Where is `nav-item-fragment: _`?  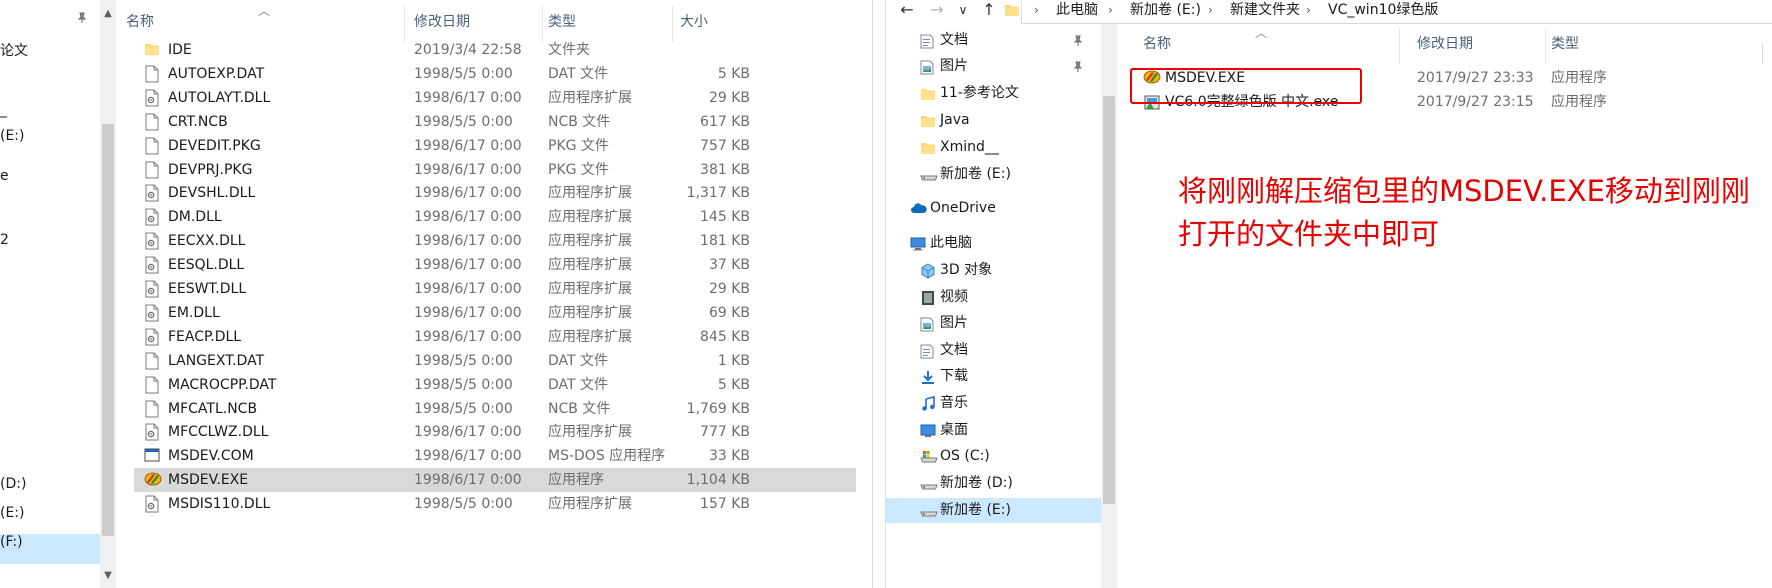
nav-item-fragment: _ is located at coordinates (3, 110).